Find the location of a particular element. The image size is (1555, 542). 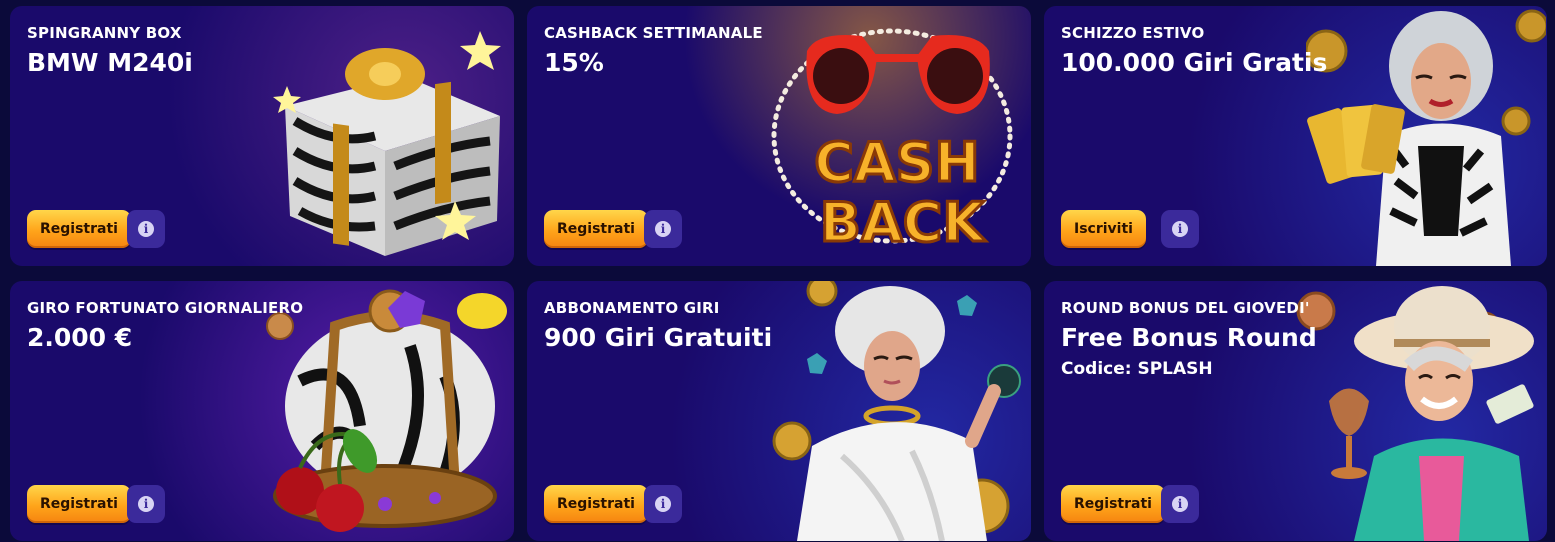

promo-label: ROUND BONUS DEL GIOVEDI' is located at coordinates (1185, 308).